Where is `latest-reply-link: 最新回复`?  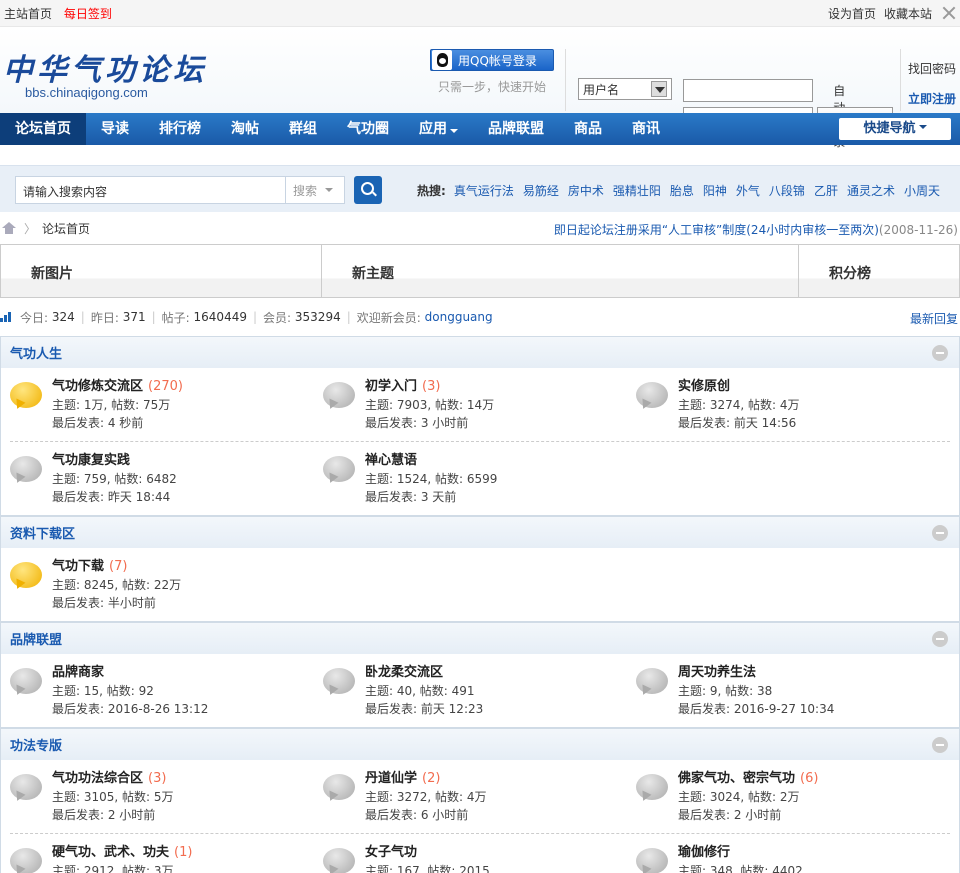 latest-reply-link: 最新回复 is located at coordinates (934, 318).